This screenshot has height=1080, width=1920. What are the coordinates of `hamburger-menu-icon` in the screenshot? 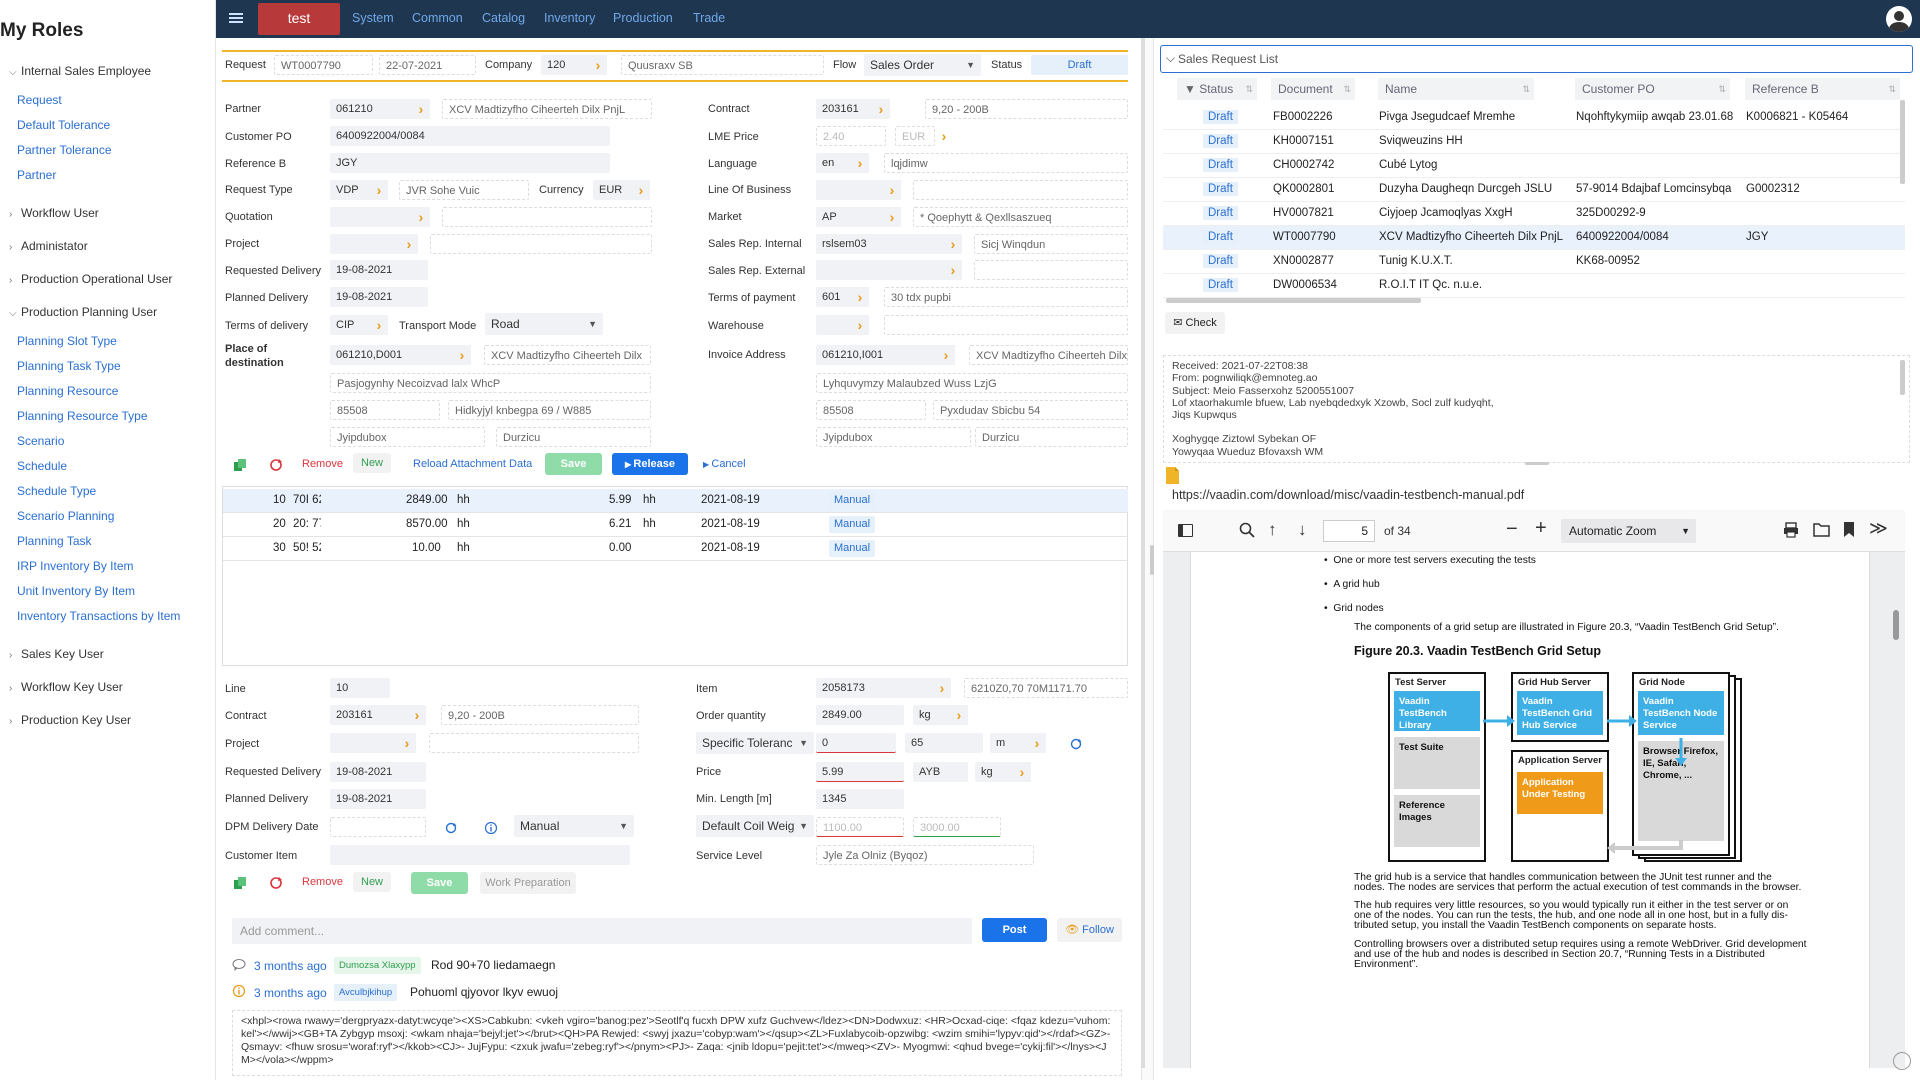 It's located at (236, 18).